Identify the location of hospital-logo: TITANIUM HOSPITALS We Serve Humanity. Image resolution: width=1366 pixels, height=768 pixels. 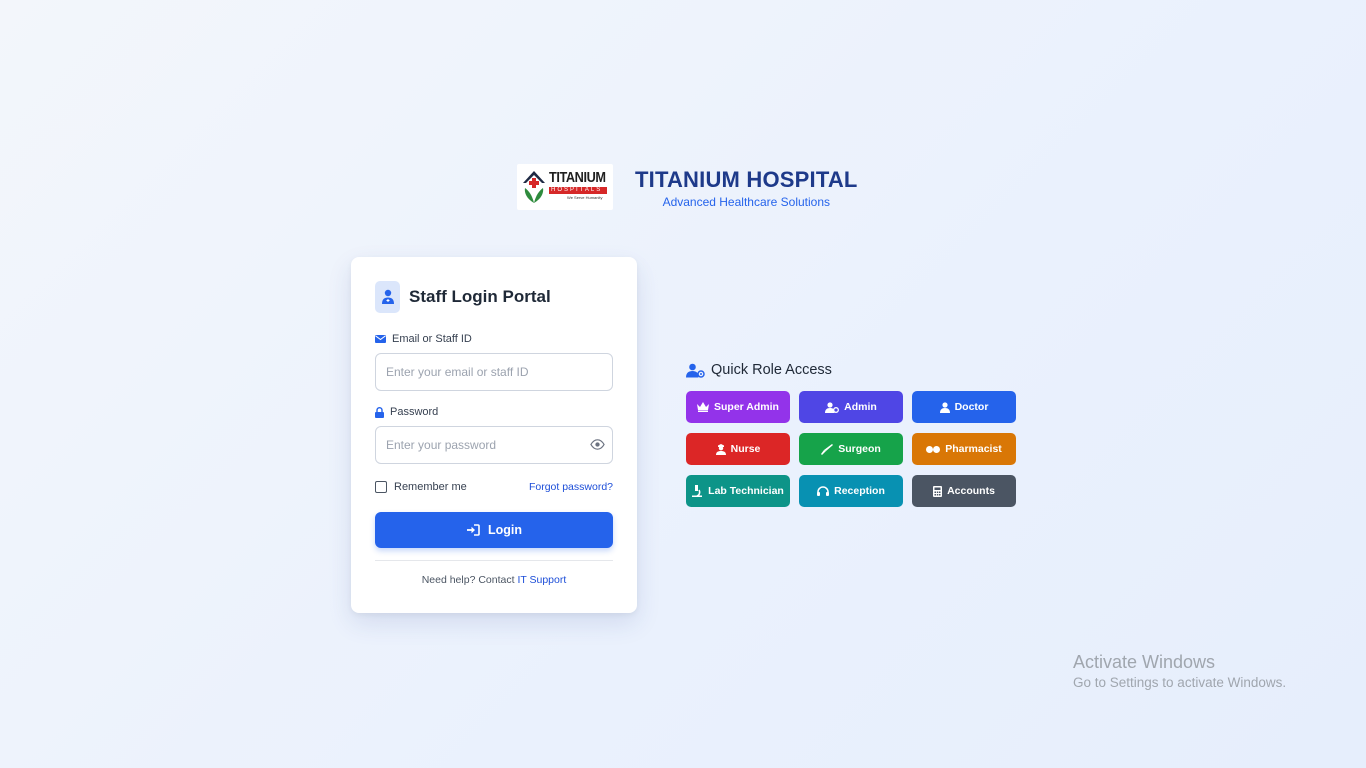
(565, 187).